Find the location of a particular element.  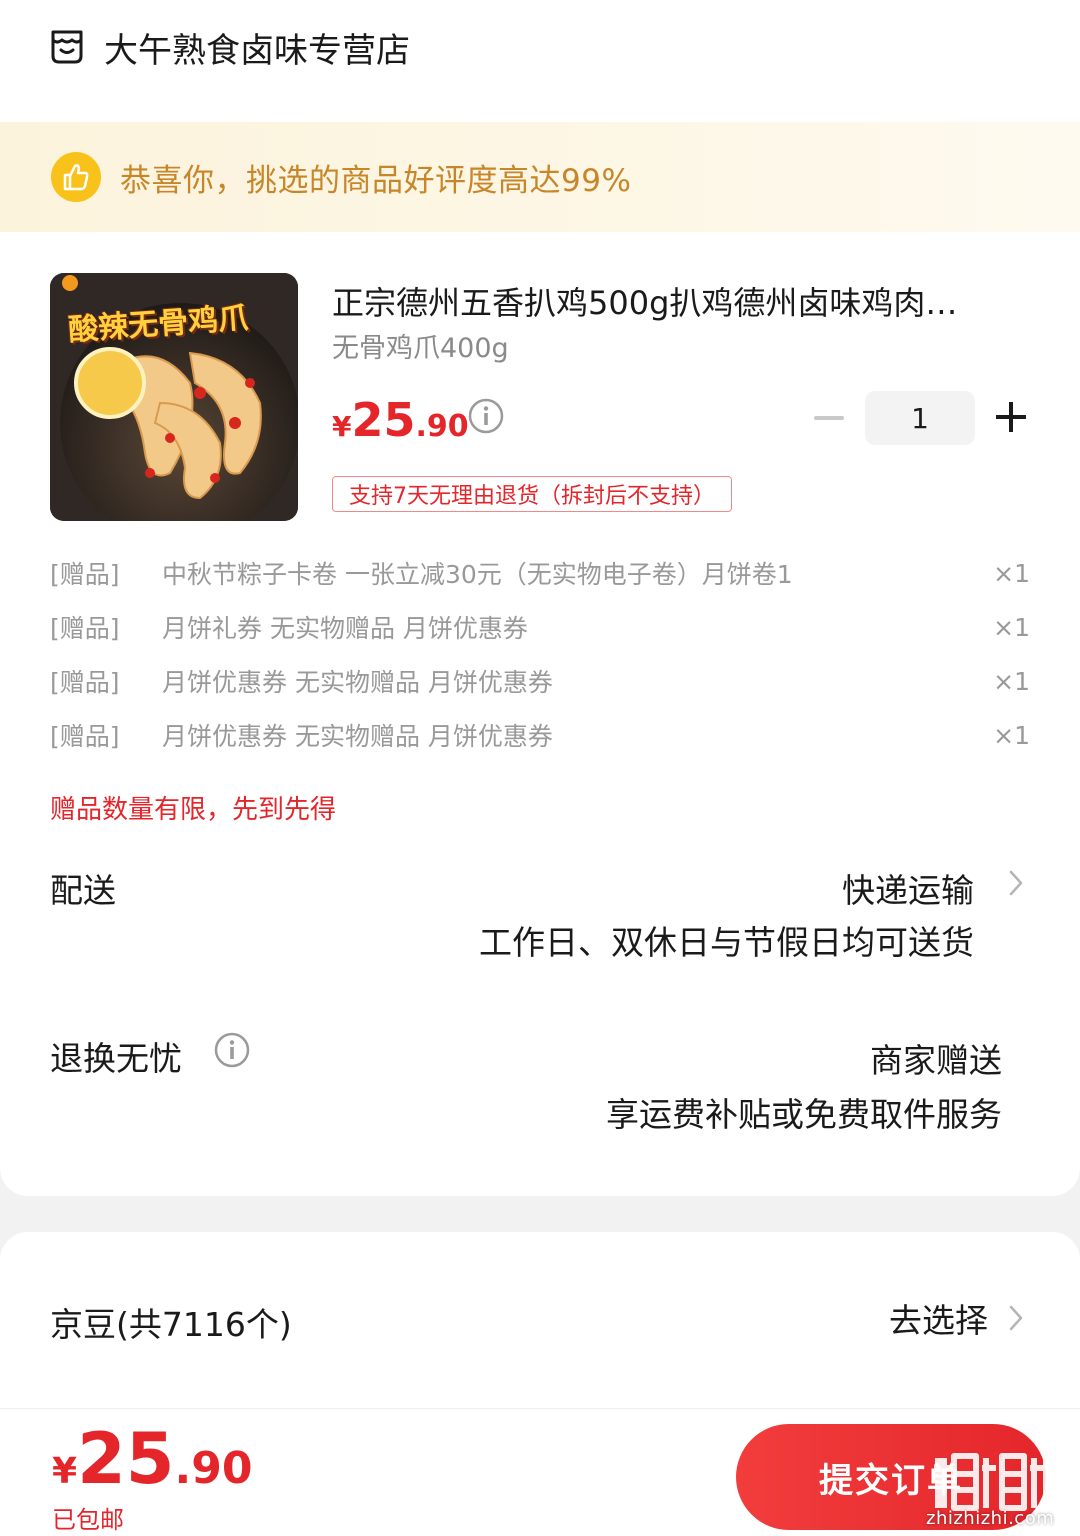

product-price: ¥ 25 .90 is located at coordinates (400, 420).